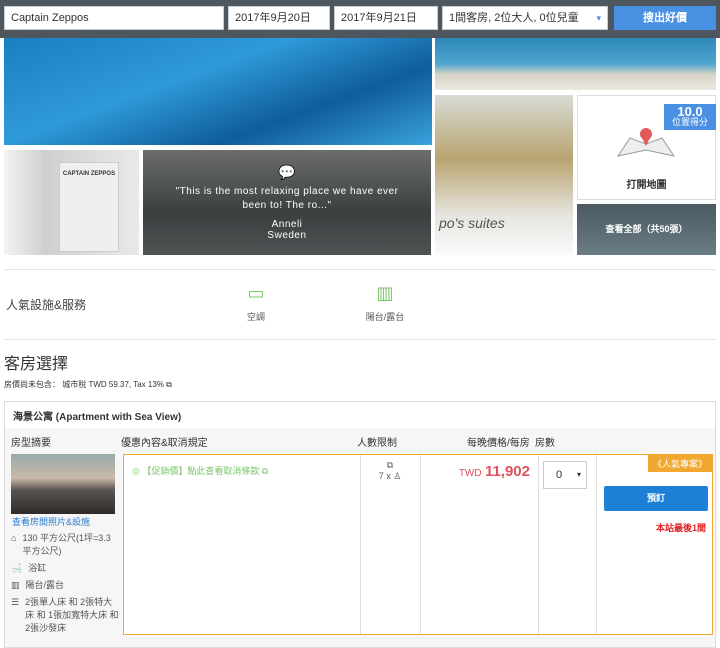 The width and height of the screenshot is (720, 648). Describe the element at coordinates (17, 568) in the screenshot. I see `bathtub-icon: 🛁` at that location.